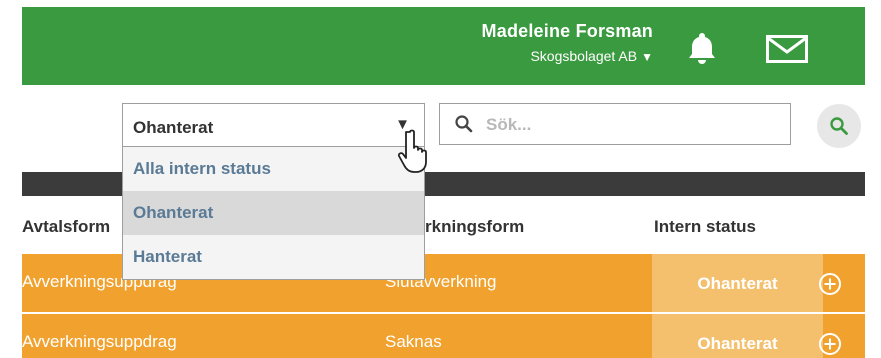 Image resolution: width=881 pixels, height=358 pixels. I want to click on user-name: Madeleine Forsman, so click(567, 31).